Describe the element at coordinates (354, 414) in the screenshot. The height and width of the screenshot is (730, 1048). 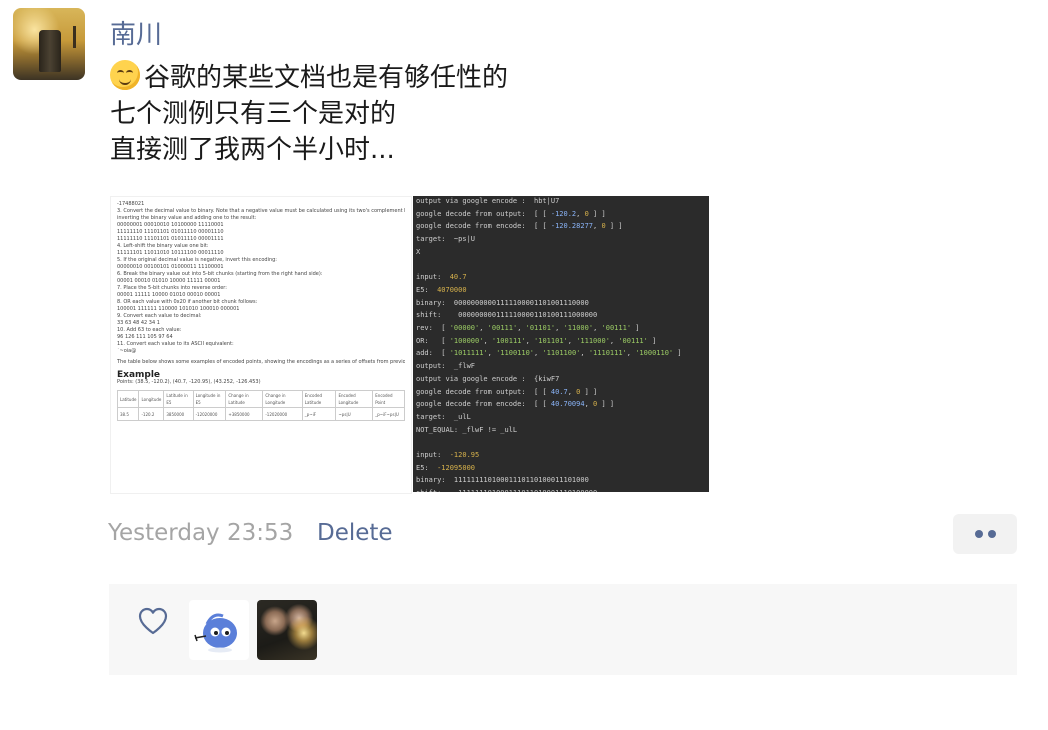
I see `doc-table-cell: ~ps|U` at that location.